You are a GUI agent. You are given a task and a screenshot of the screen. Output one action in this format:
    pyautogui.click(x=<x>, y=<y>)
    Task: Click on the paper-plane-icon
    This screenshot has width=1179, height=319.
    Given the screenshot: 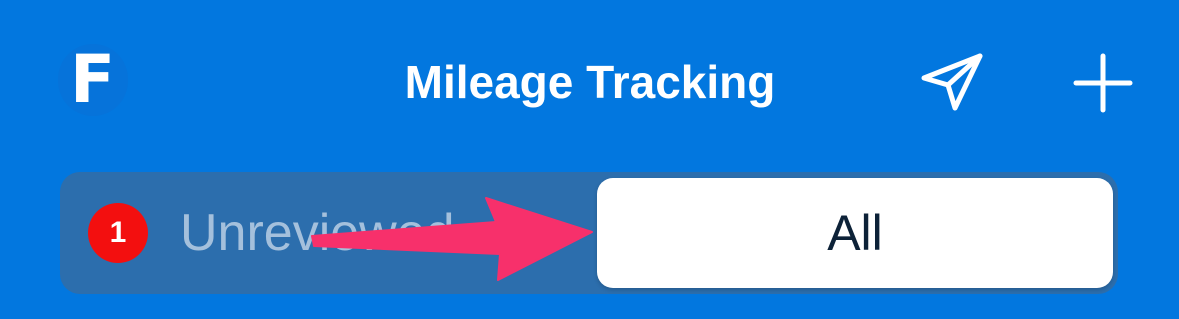 What is the action you would take?
    pyautogui.click(x=952, y=82)
    